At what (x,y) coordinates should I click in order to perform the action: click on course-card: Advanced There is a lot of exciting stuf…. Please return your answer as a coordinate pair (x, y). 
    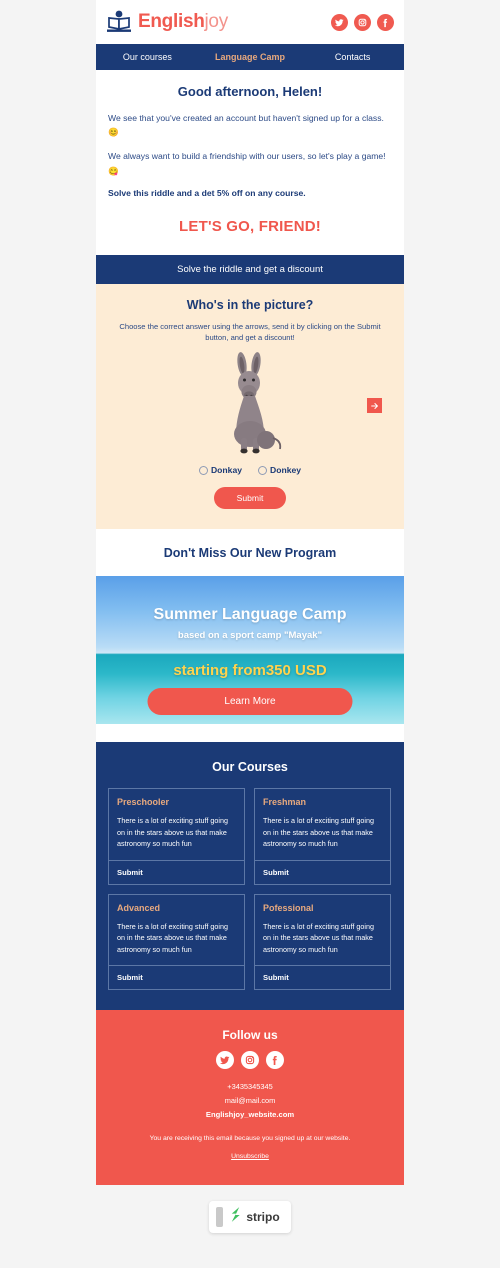
    Looking at the image, I should click on (176, 942).